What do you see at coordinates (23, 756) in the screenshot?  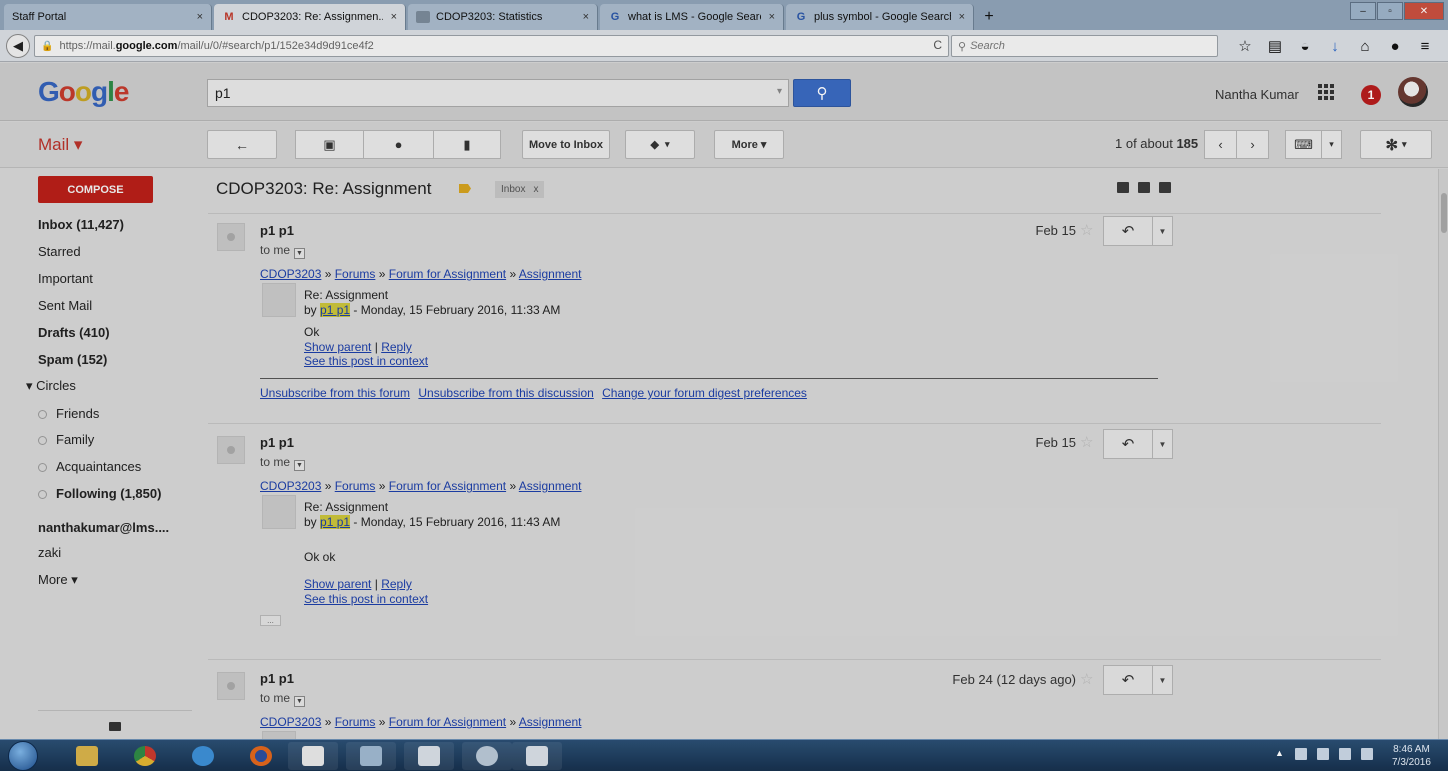 I see `start-button` at bounding box center [23, 756].